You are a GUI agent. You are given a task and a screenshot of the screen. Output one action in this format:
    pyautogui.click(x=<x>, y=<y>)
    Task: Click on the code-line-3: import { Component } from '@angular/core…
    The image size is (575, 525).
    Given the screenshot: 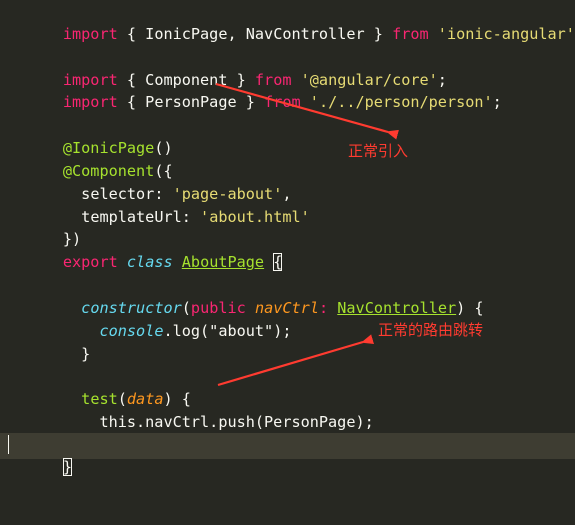 What is the action you would take?
    pyautogui.click(x=287, y=57)
    